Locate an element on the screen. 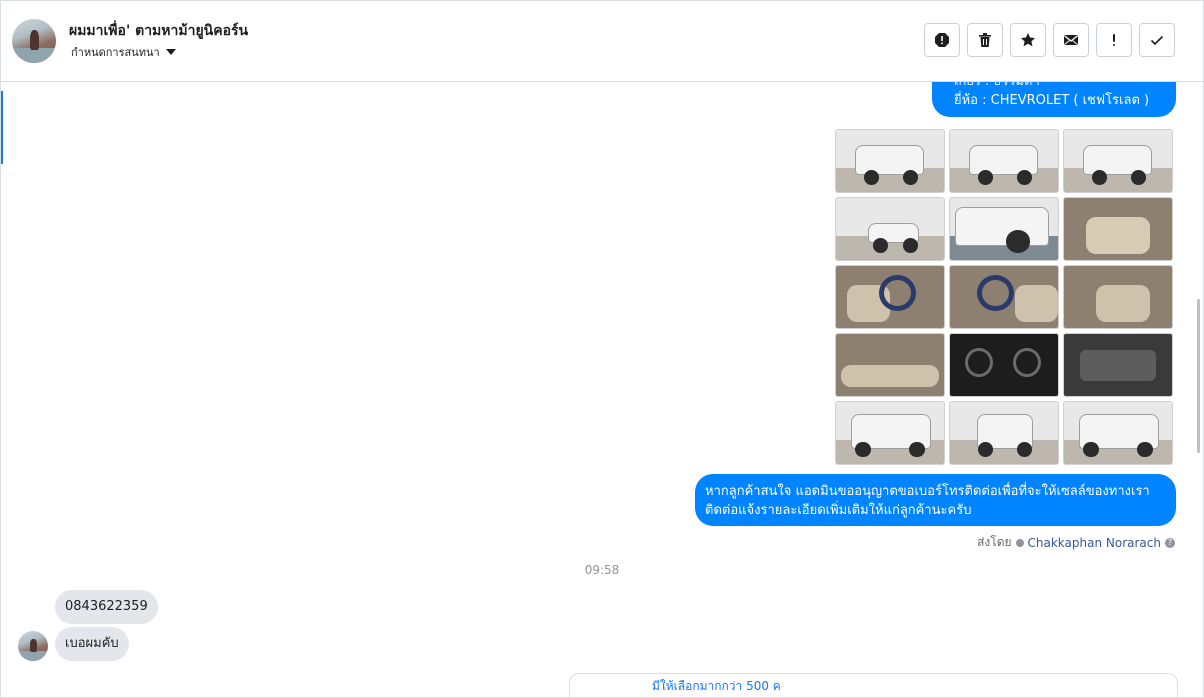 This screenshot has width=1204, height=698. scrollbar-thumb is located at coordinates (1198, 376).